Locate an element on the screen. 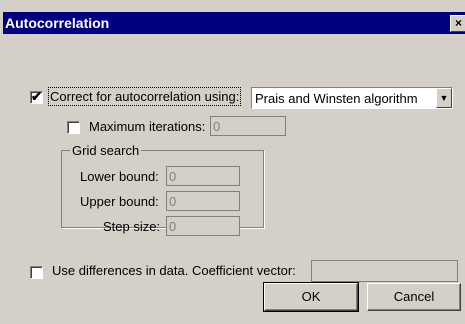  checkmark-icon: ✔ is located at coordinates (36, 96).